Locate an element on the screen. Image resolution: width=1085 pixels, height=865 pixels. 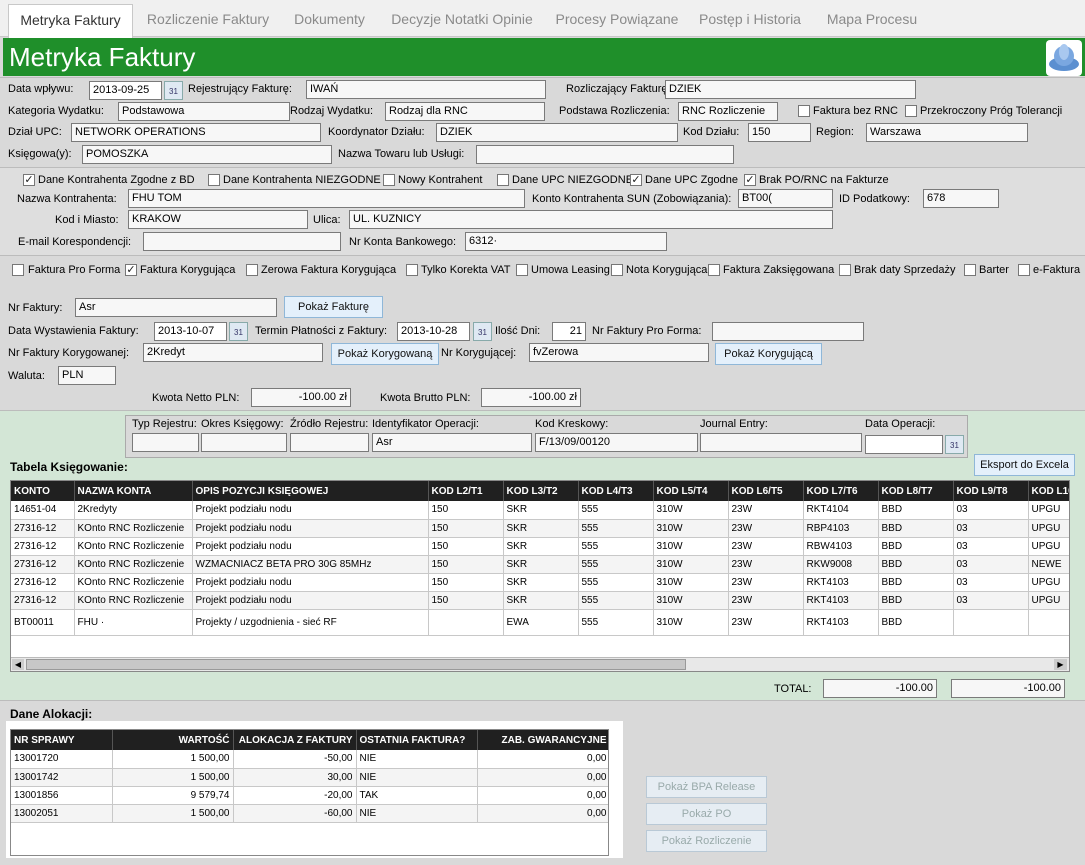
region-field: Warszawa is located at coordinates (947, 132).